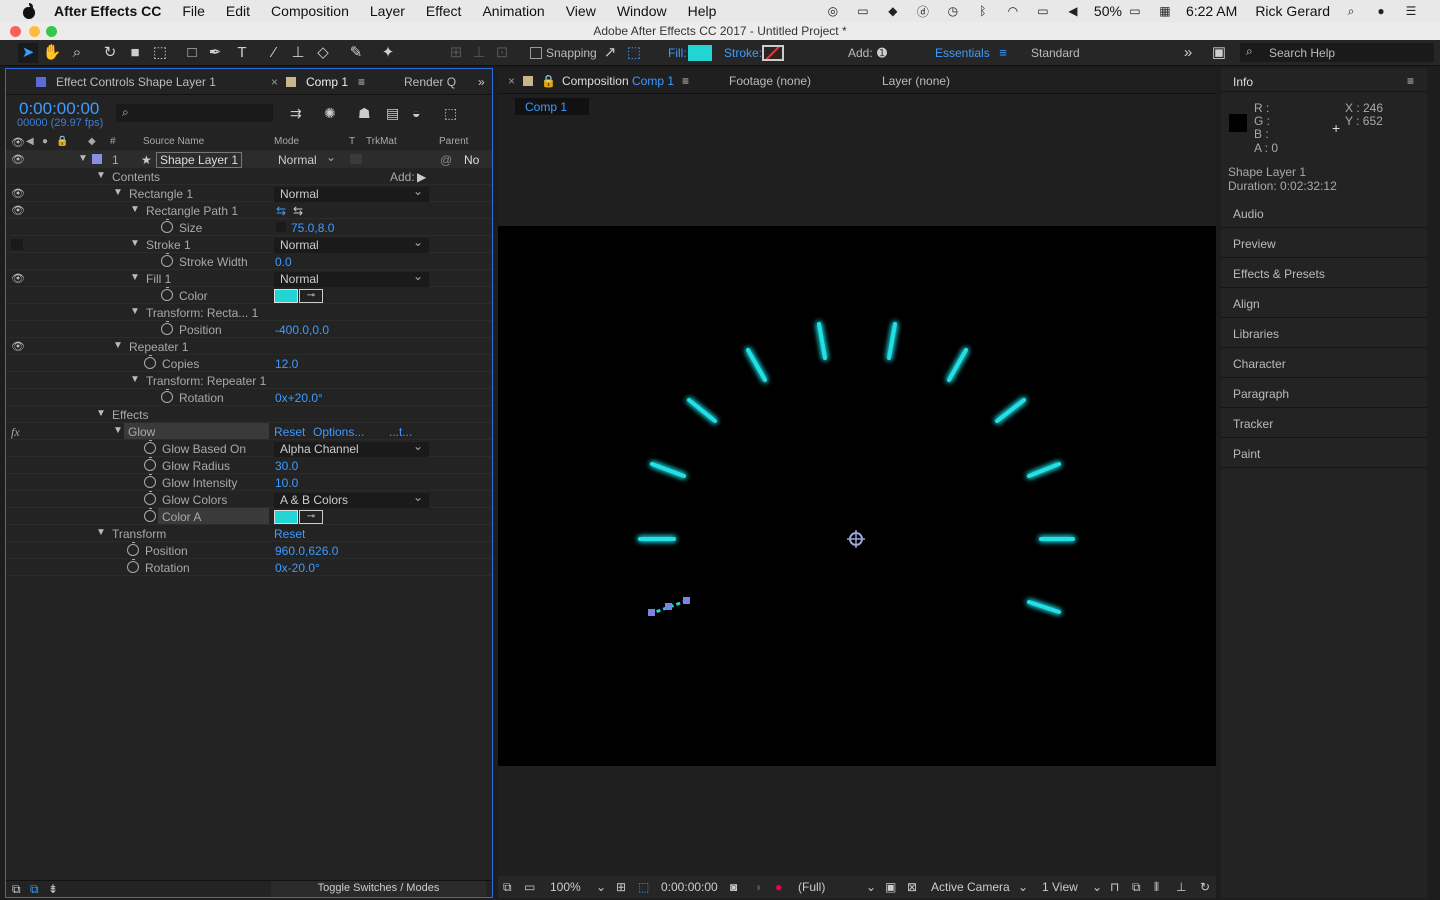 The height and width of the screenshot is (900, 1440). Describe the element at coordinates (502, 53) in the screenshot. I see `view-axis-icon: ⊡` at that location.